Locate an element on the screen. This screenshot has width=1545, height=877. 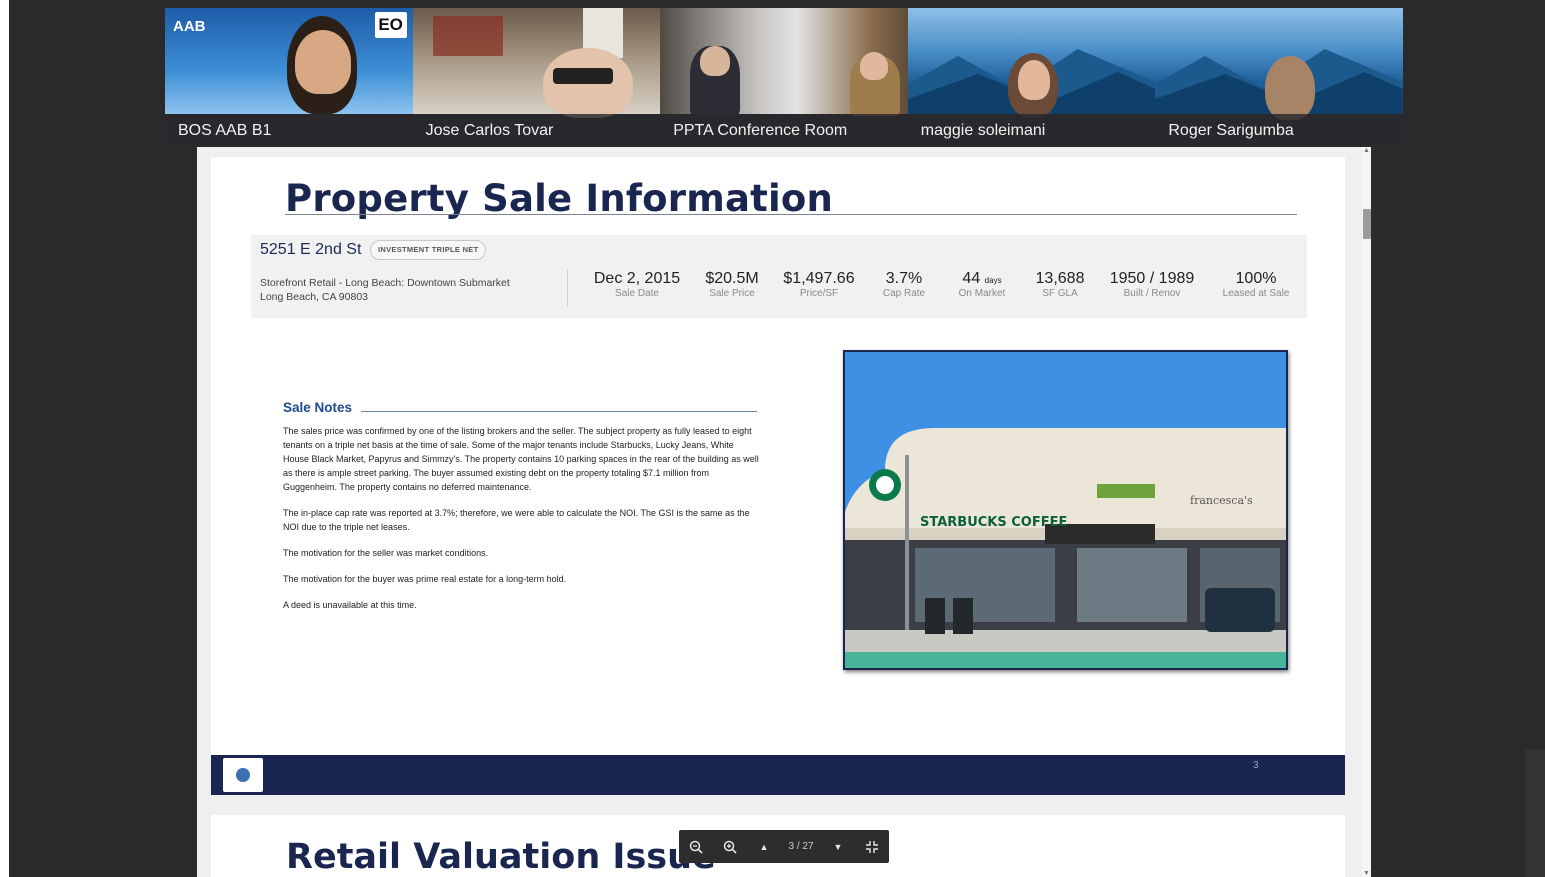
stat-value: $20.5M is located at coordinates (732, 278).